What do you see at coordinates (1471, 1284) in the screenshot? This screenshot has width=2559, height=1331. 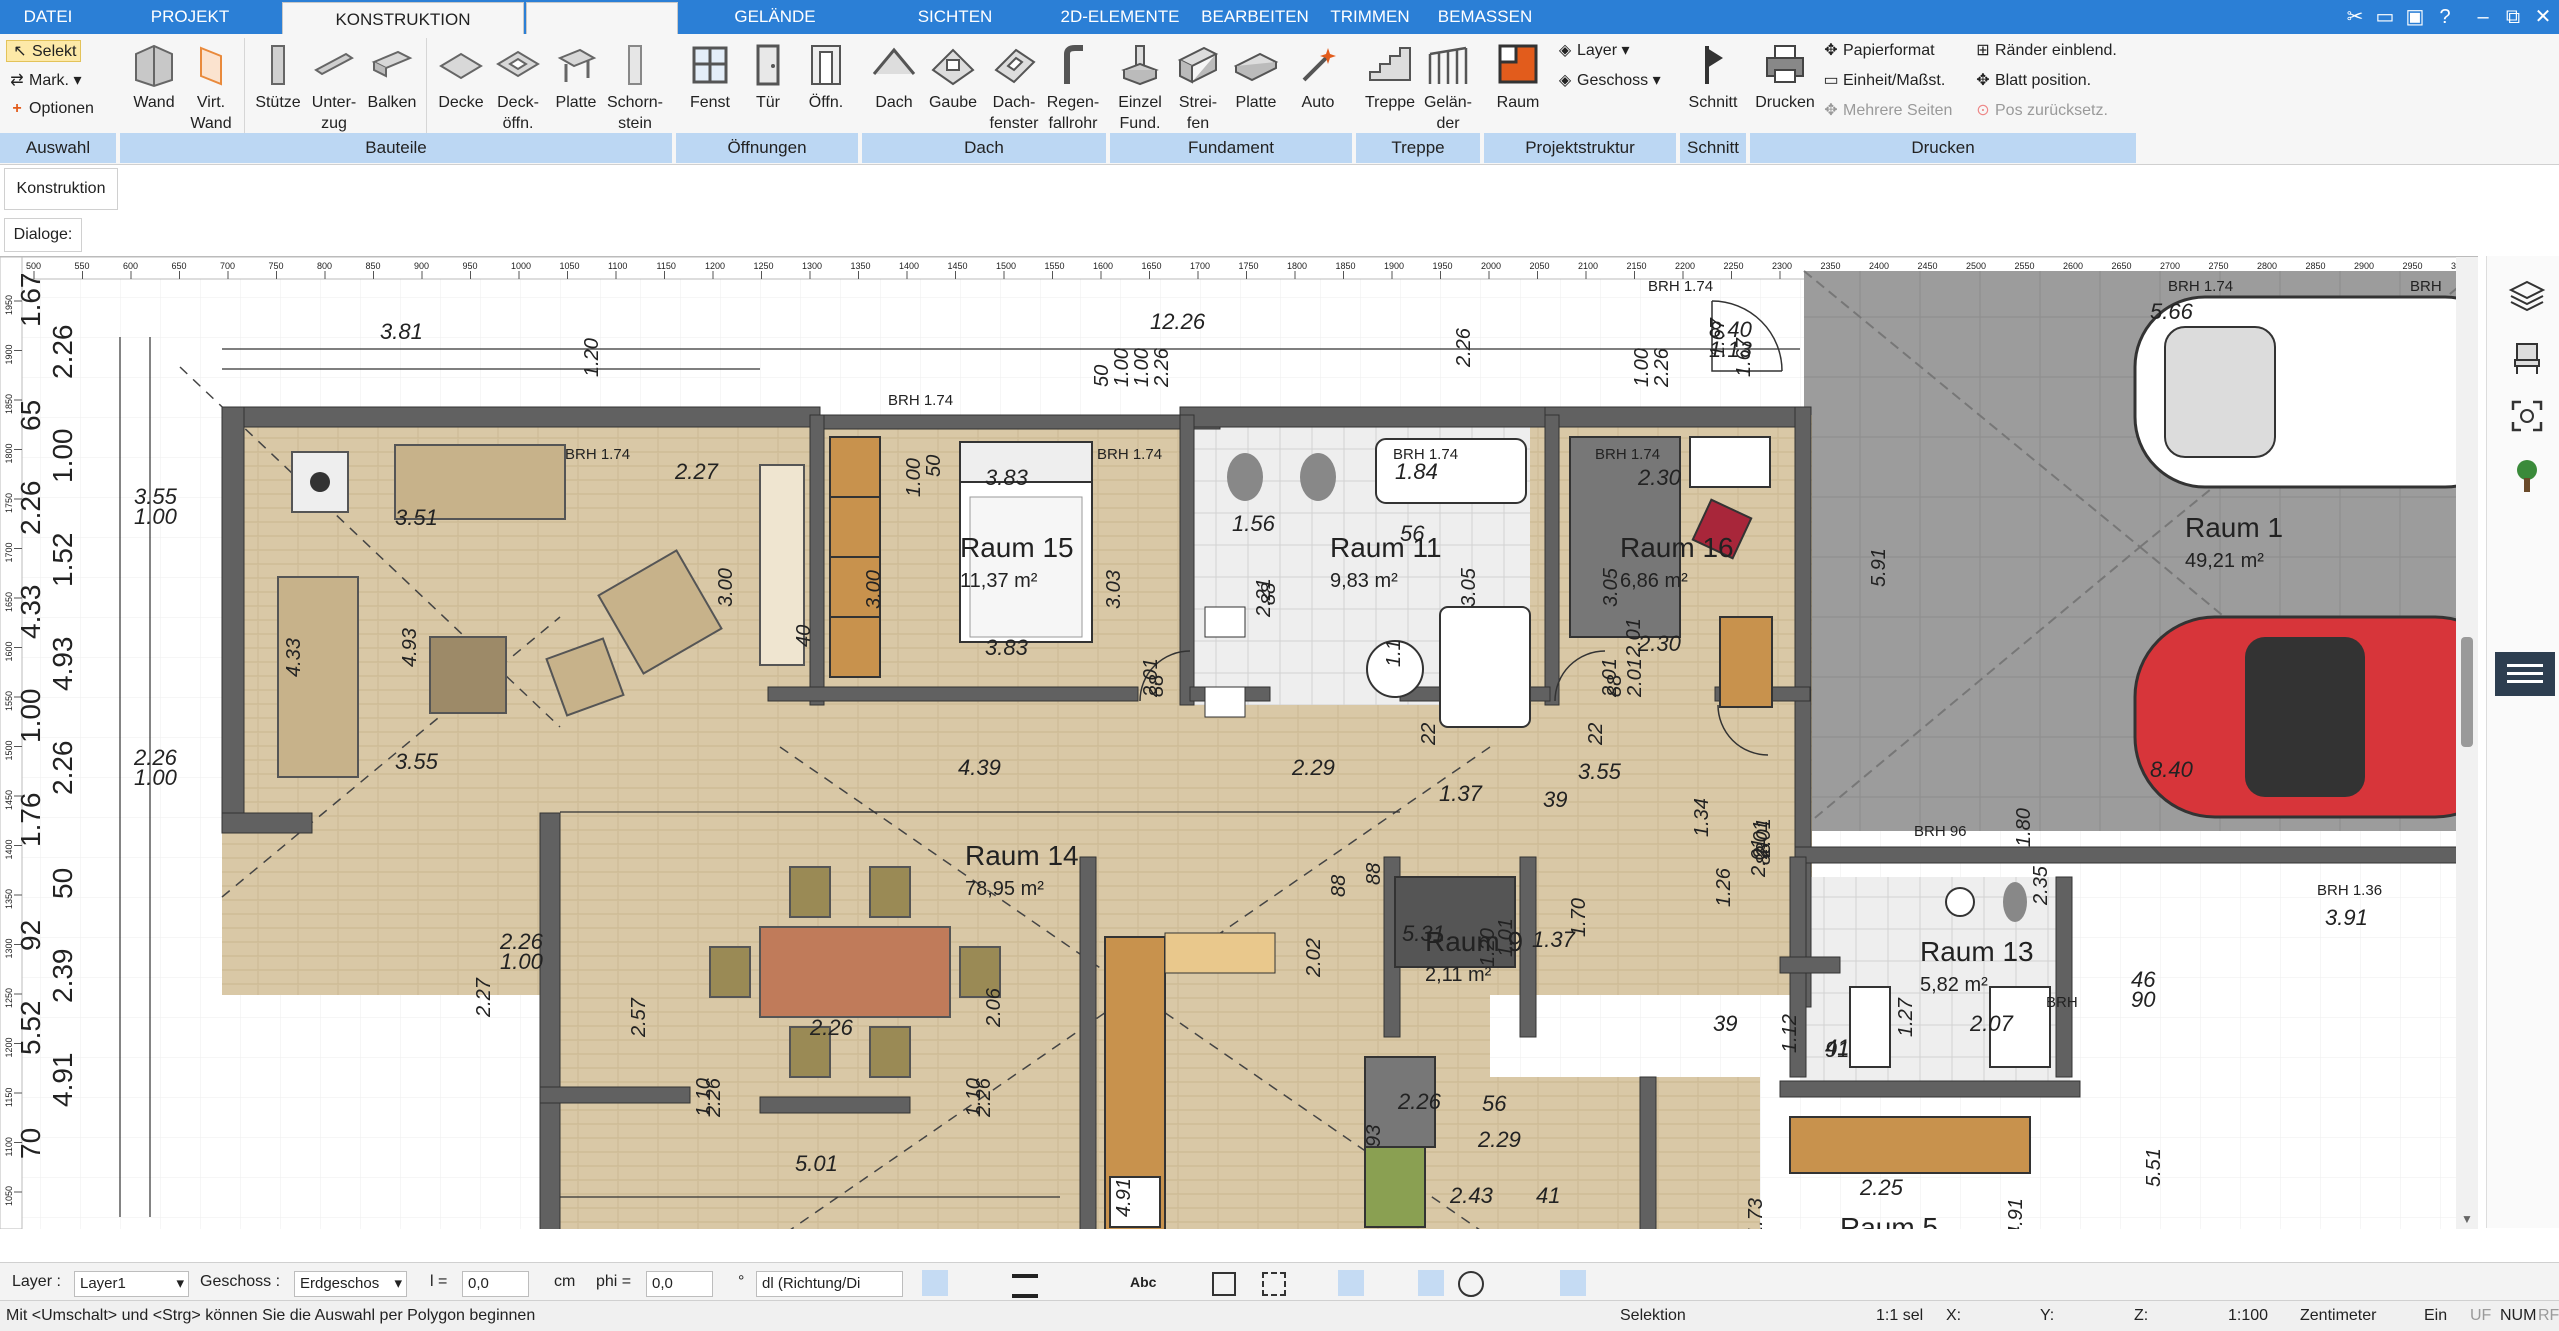 I see `north-icon` at bounding box center [1471, 1284].